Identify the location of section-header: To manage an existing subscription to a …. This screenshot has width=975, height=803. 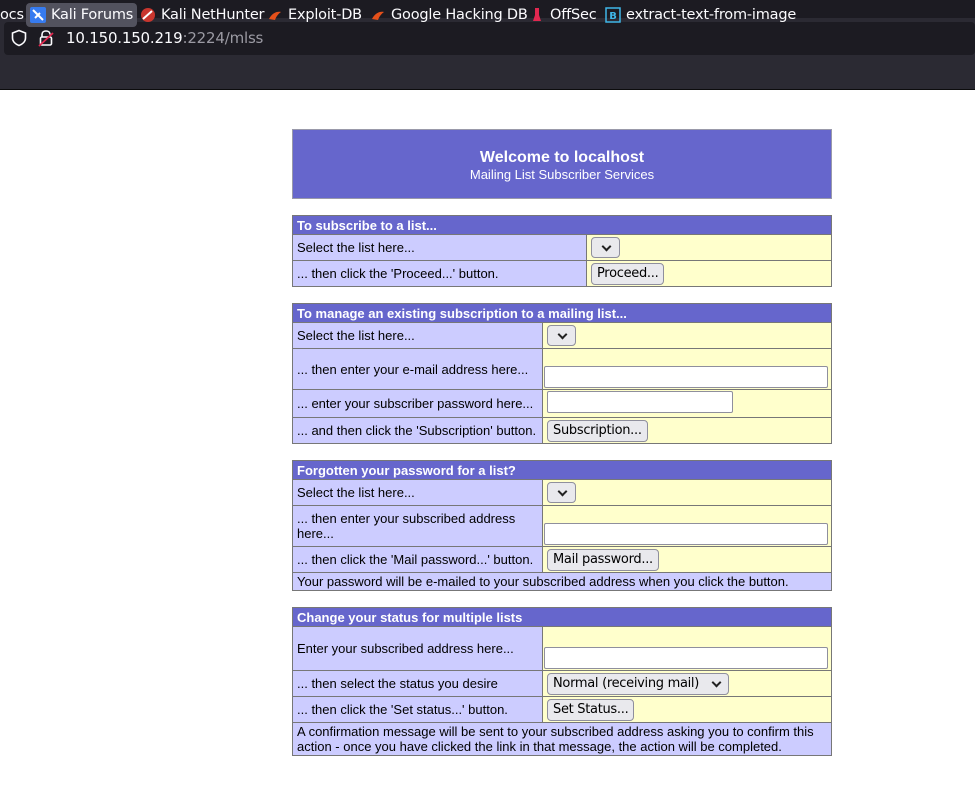
(562, 313).